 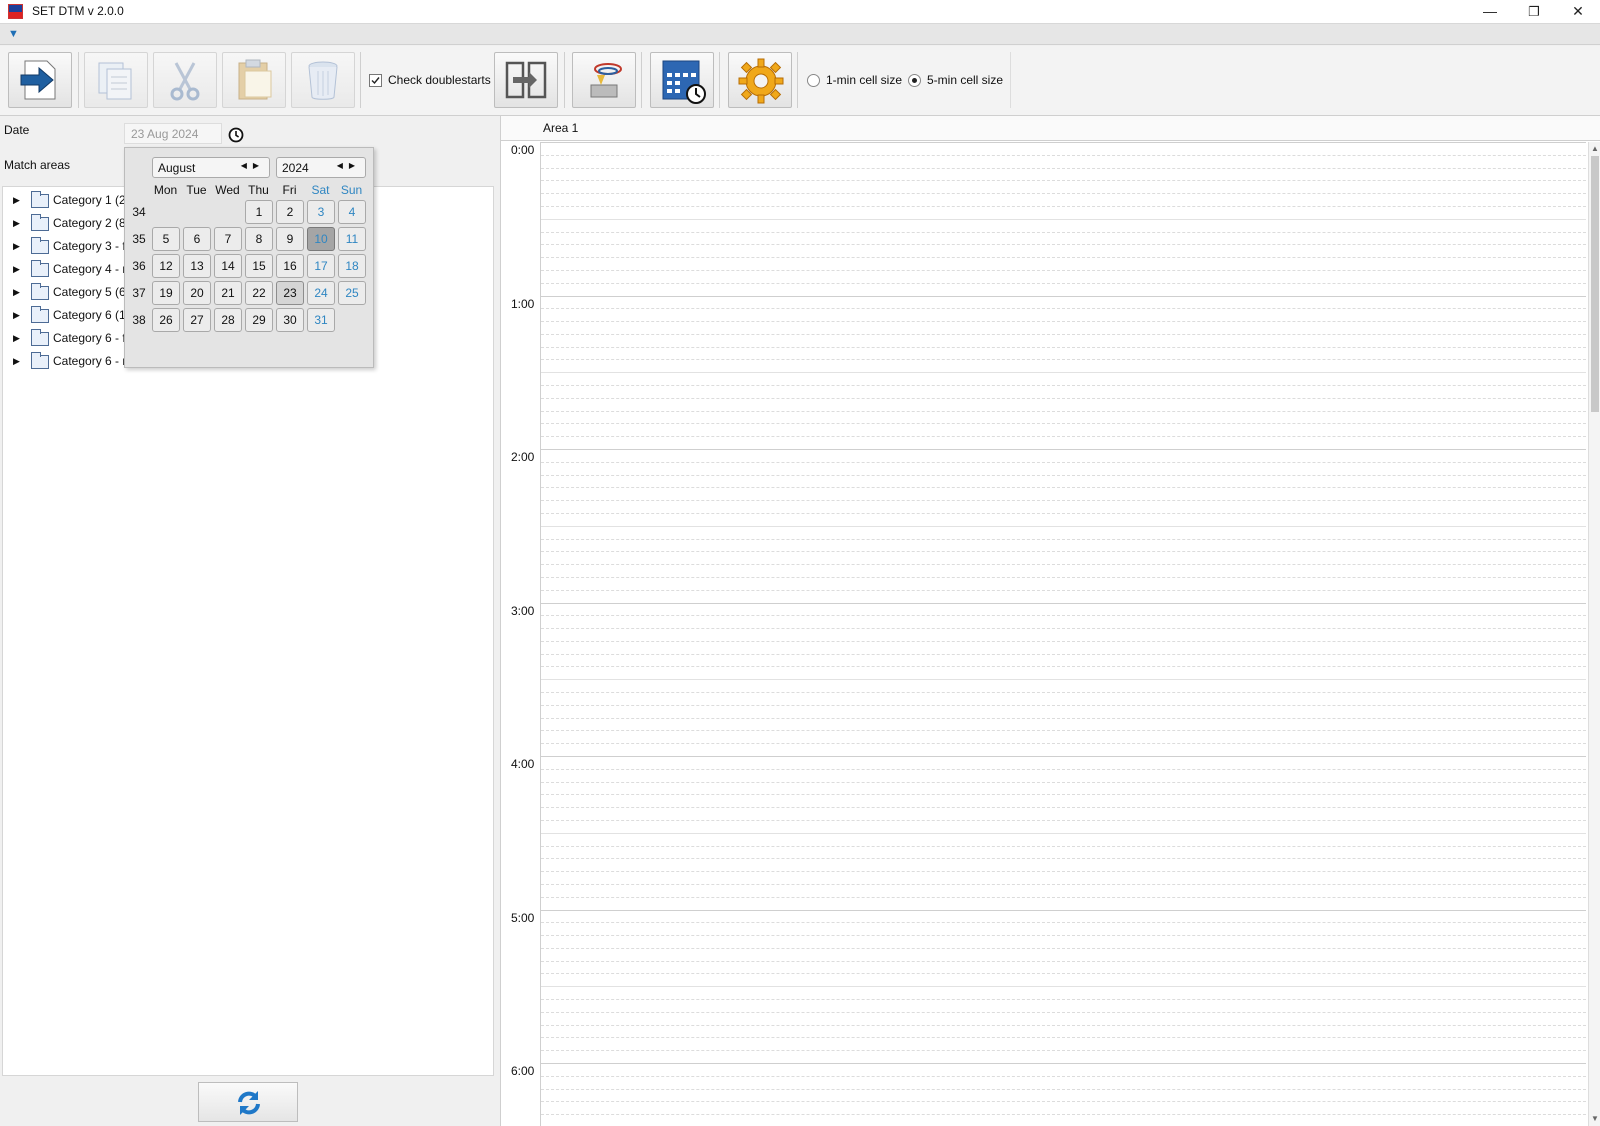 I want to click on calendar-day: 31, so click(x=321, y=320).